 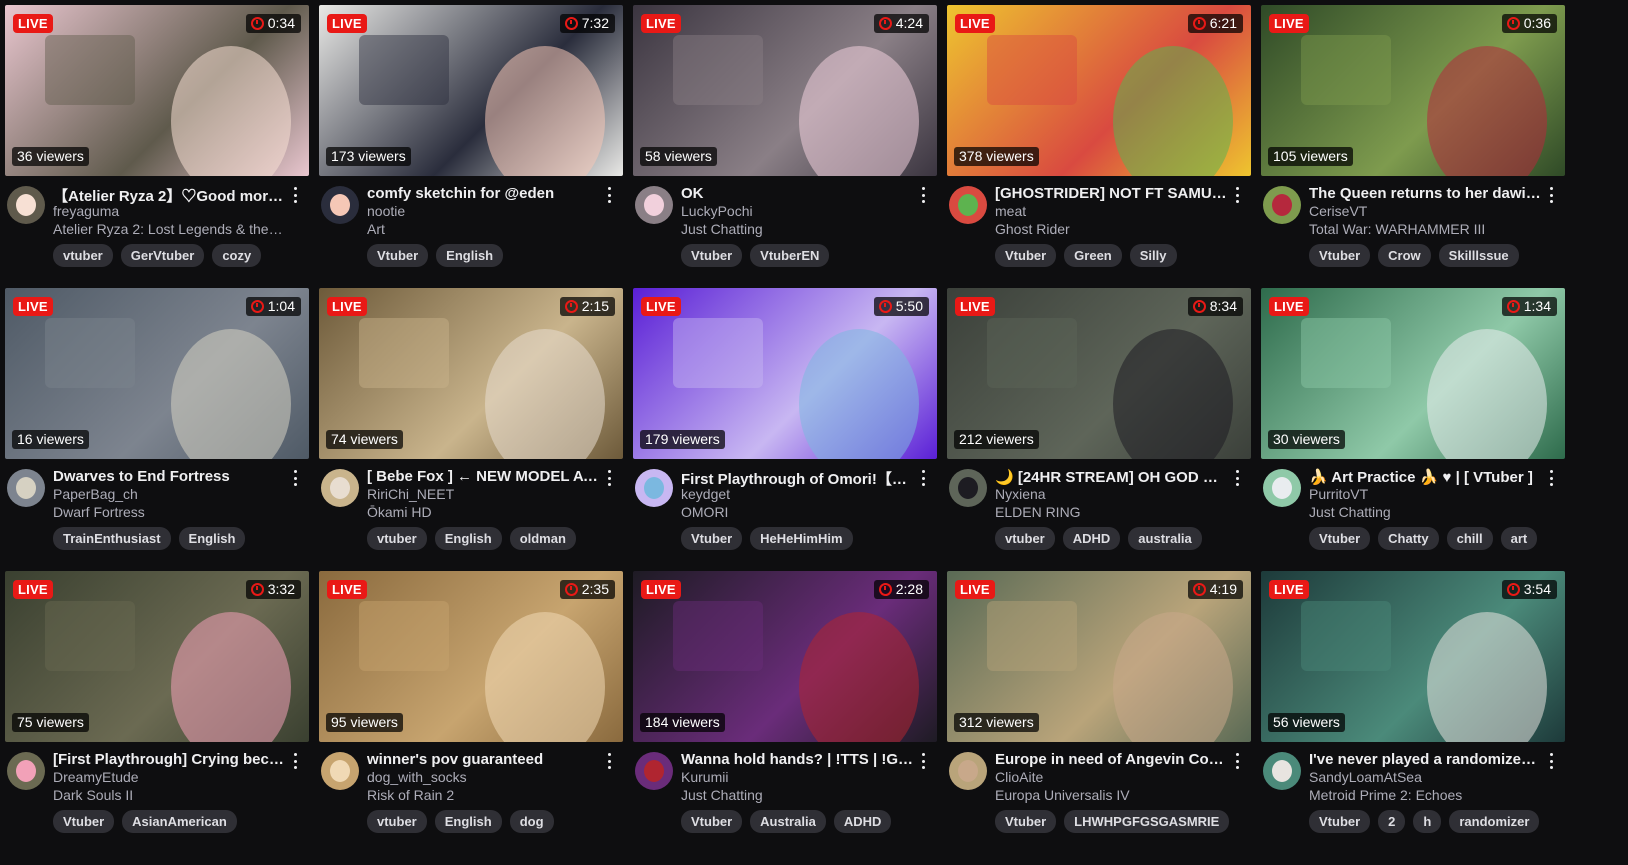 What do you see at coordinates (1111, 494) in the screenshot?
I see `channel-name: Nyxiena` at bounding box center [1111, 494].